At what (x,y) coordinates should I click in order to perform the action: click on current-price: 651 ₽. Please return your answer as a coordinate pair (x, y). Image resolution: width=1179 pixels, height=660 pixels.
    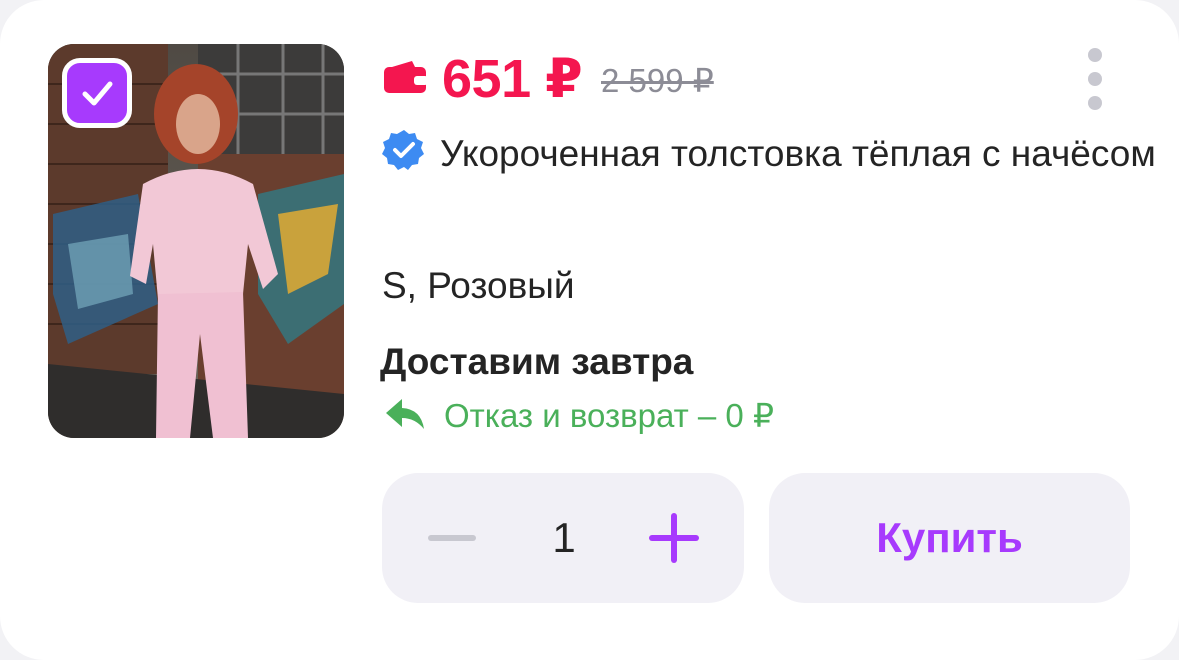
    Looking at the image, I should click on (512, 79).